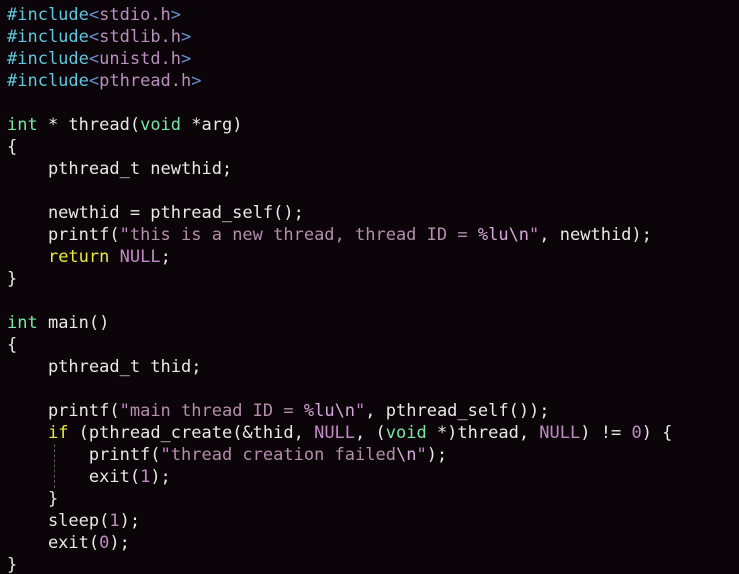 This screenshot has height=574, width=739. I want to click on code-line: exit(0);, so click(339, 543).